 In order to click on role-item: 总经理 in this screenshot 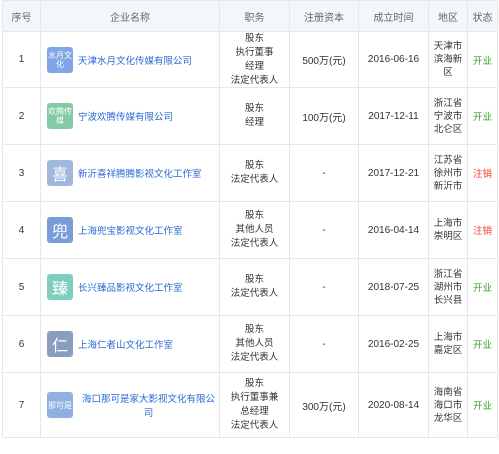, I will do `click(254, 411)`.